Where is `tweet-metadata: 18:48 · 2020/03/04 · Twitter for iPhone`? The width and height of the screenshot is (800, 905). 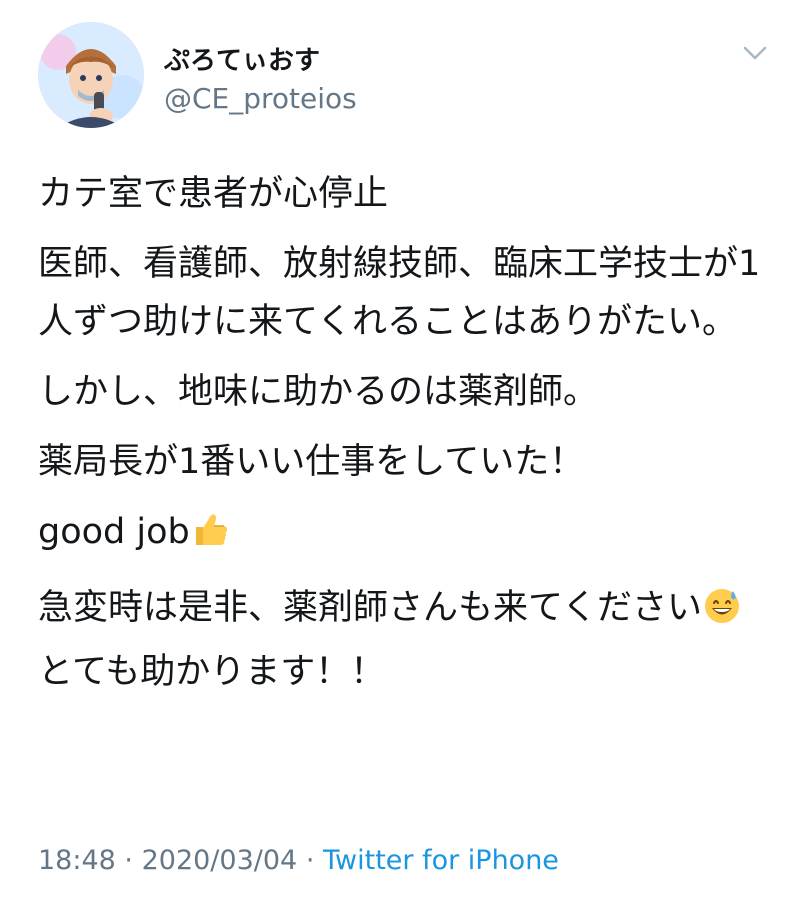
tweet-metadata: 18:48 · 2020/03/04 · Twitter for iPhone is located at coordinates (298, 860).